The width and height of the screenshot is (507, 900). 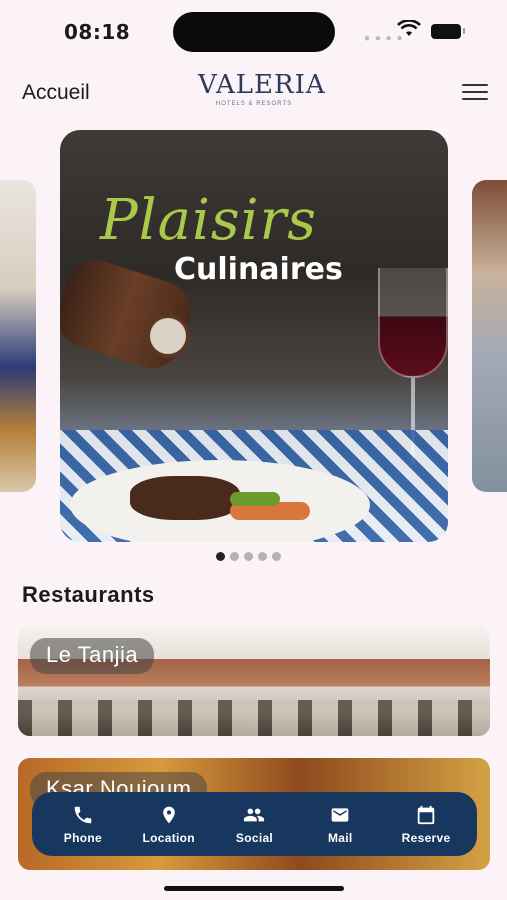 I want to click on restaurant-card-le-tanjia: Le Tanjia, so click(x=254, y=681).